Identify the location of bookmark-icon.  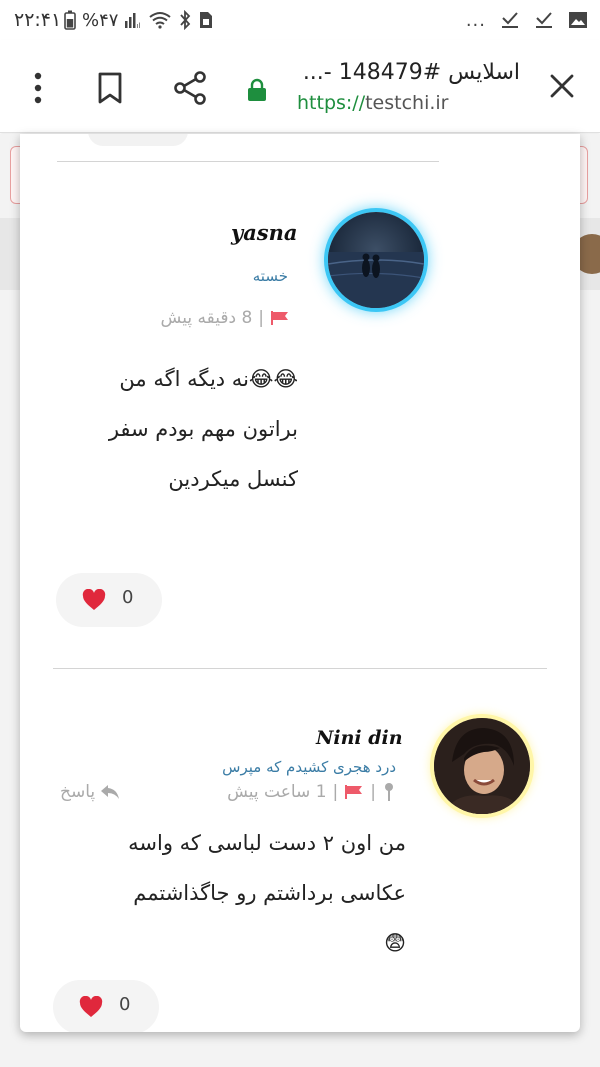
(110, 88).